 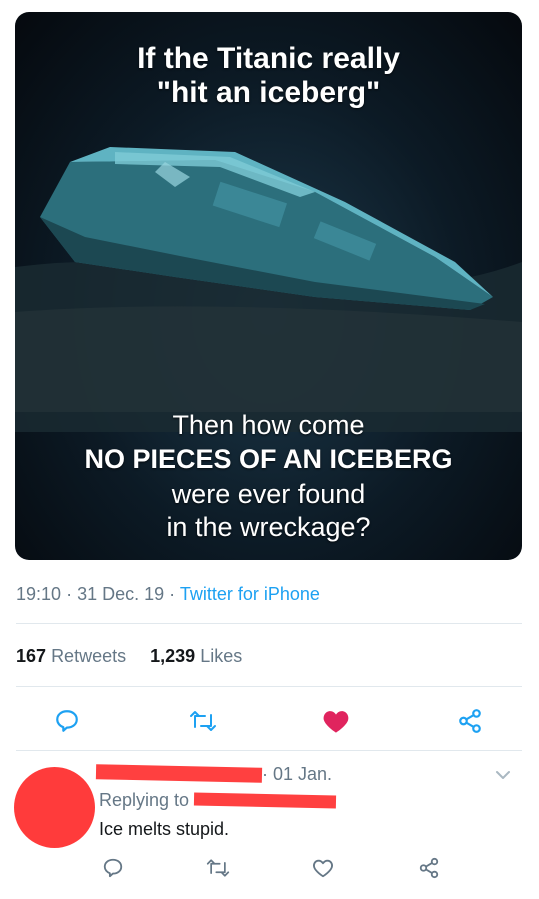 I want to click on redacted-handle, so click(x=265, y=800).